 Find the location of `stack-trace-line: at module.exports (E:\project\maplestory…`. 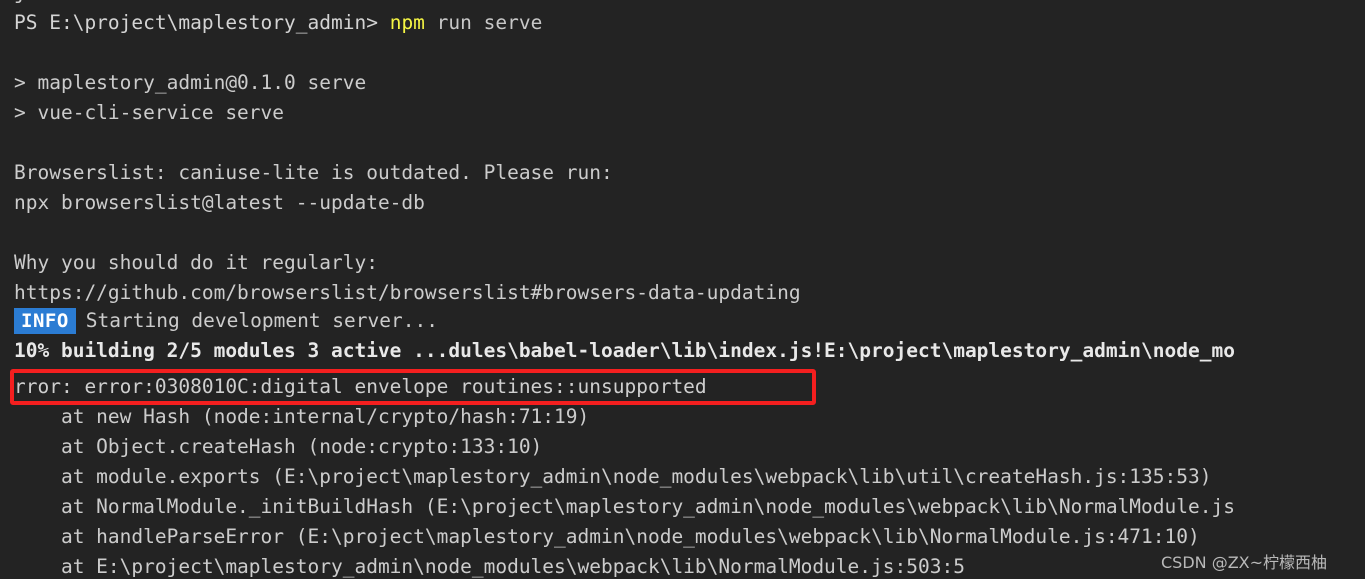

stack-trace-line: at module.exports (E:\project\maplestory… is located at coordinates (613, 476).